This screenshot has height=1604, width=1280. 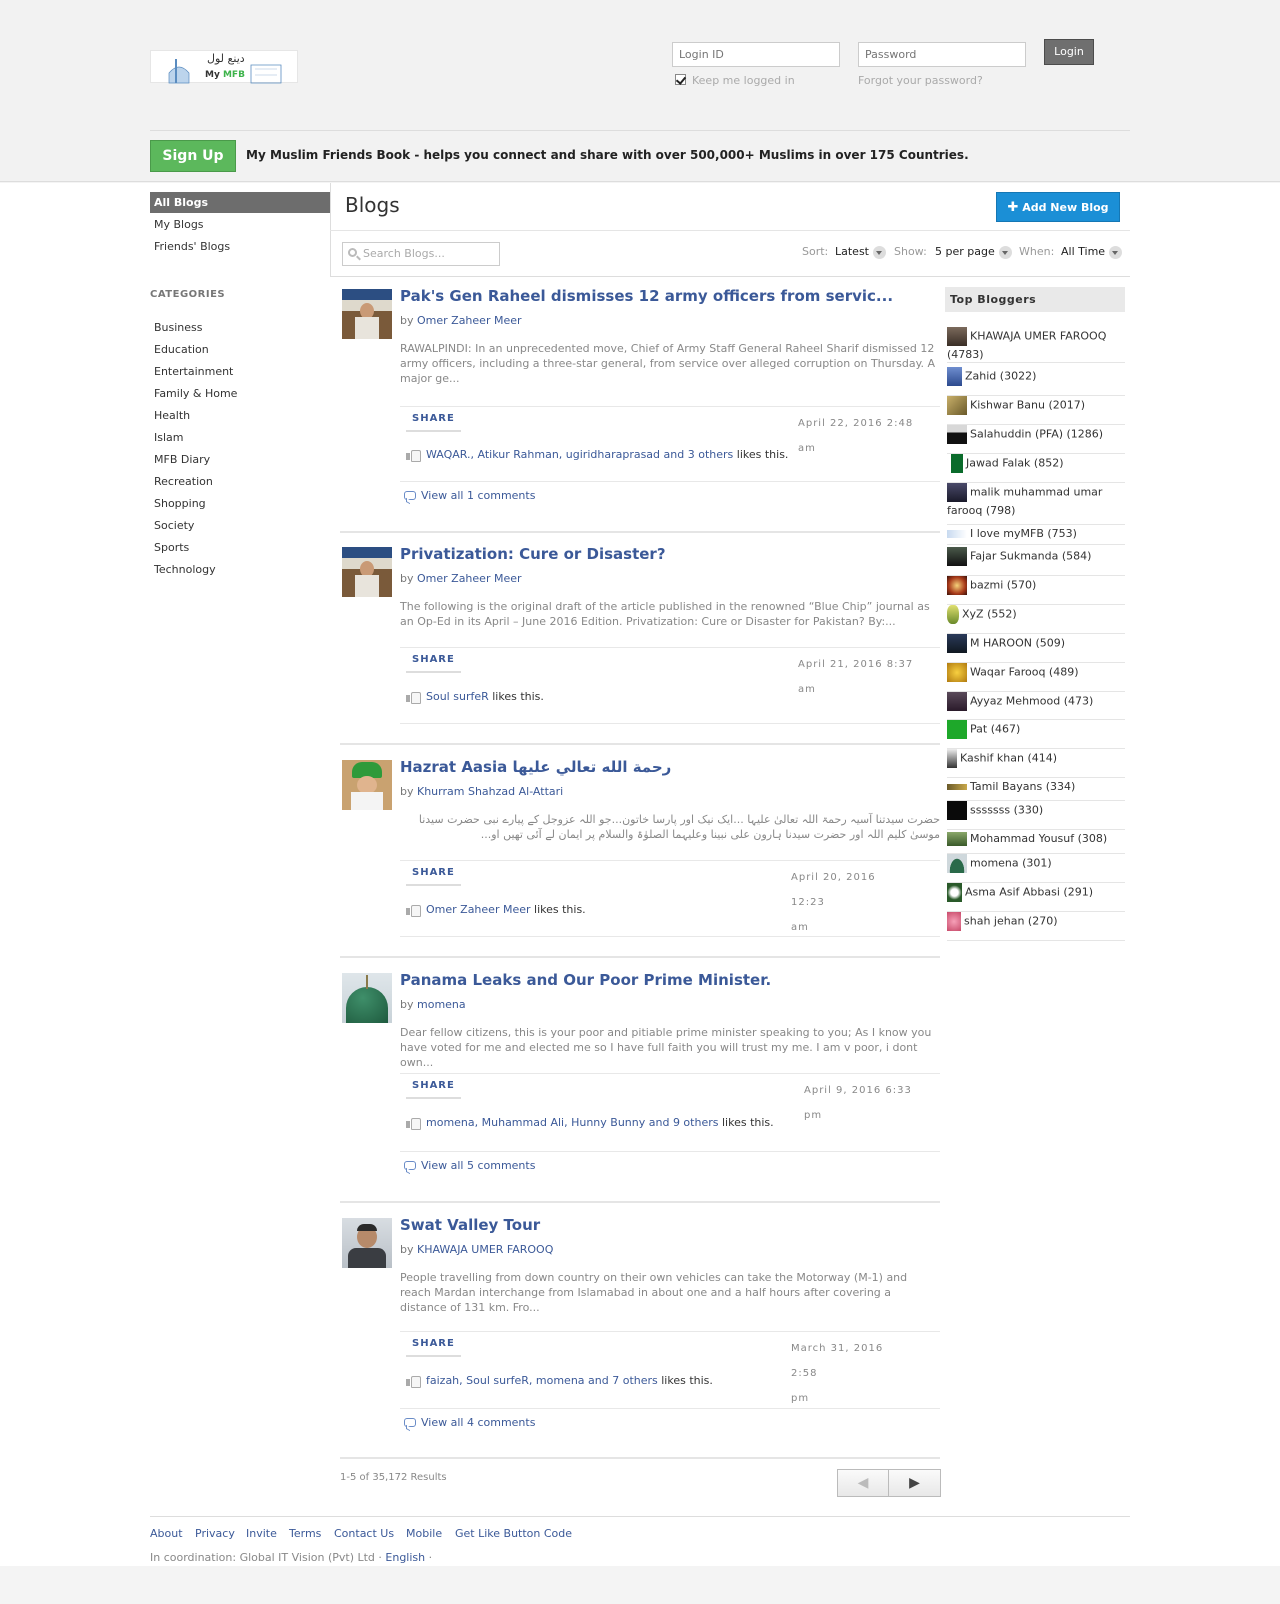 I want to click on login-button: Login, so click(x=1069, y=52).